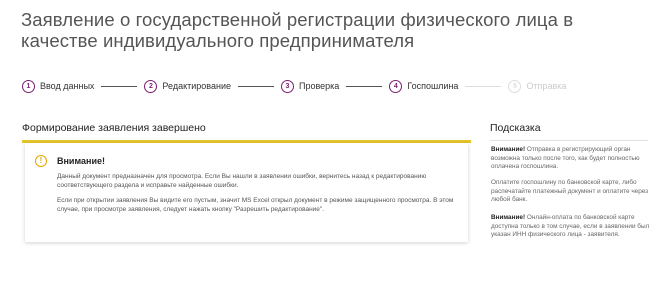 This screenshot has height=292, width=657. I want to click on step-submit: 5 Отправка, so click(537, 86).